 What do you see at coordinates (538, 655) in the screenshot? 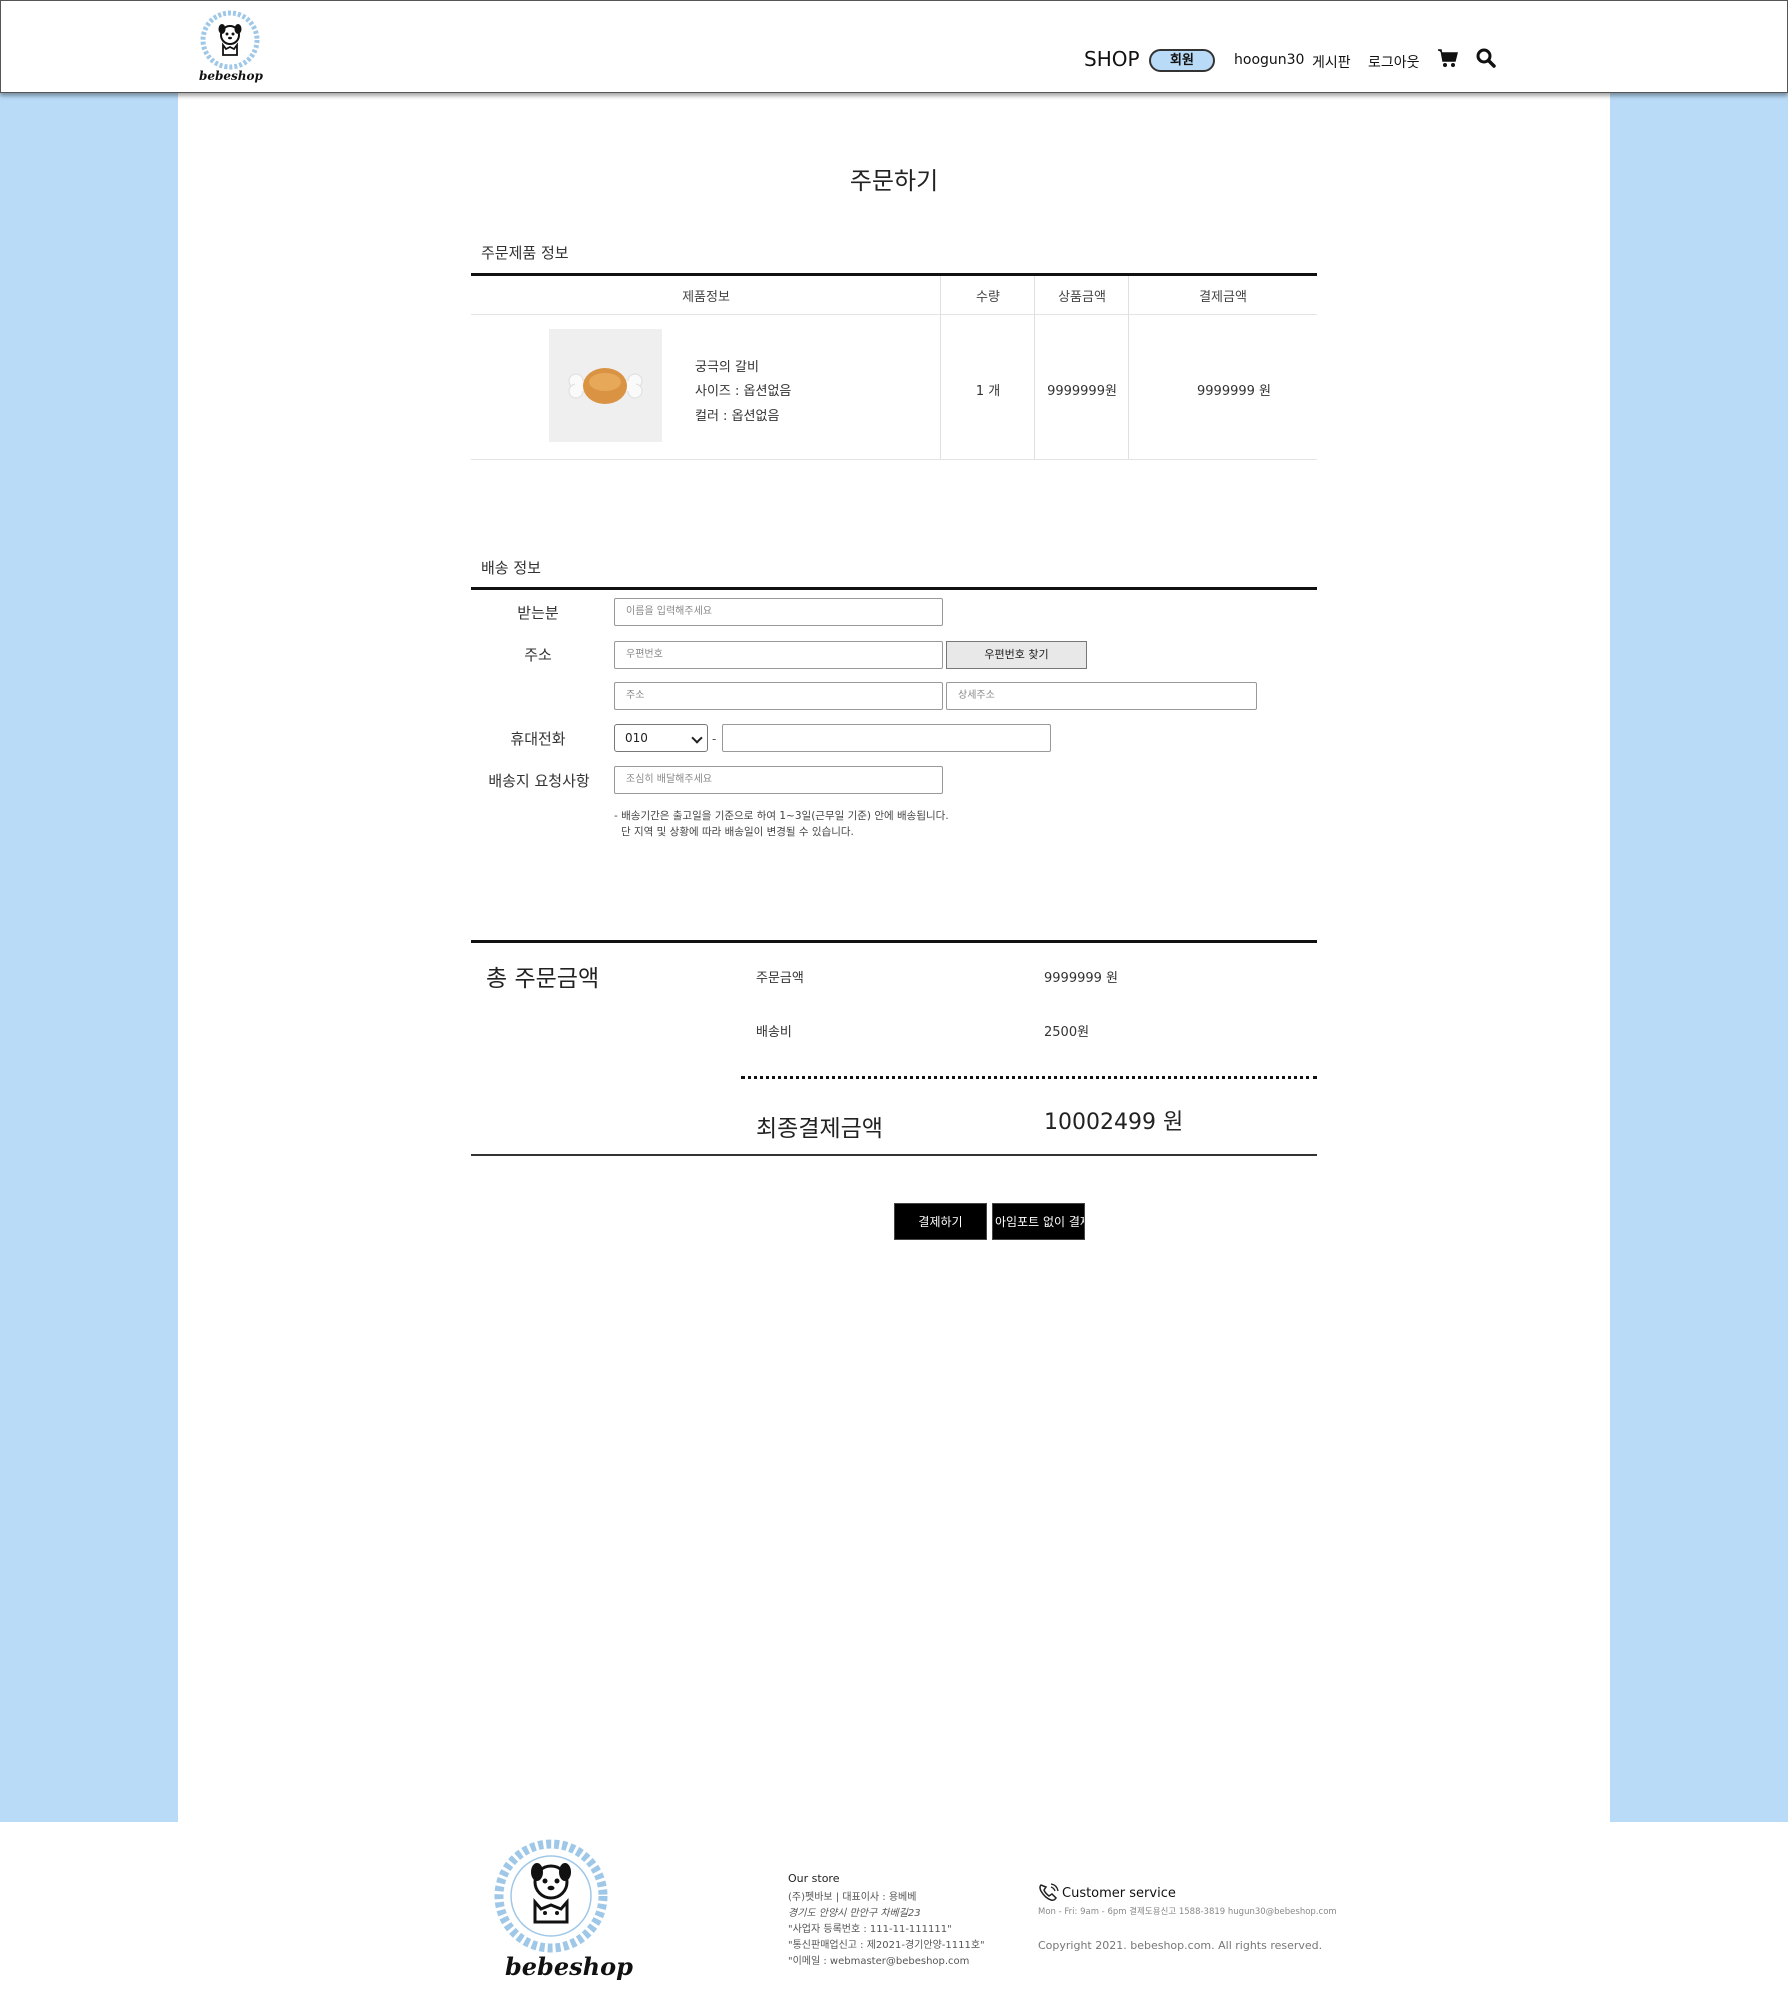
I see `address-label: 주소` at bounding box center [538, 655].